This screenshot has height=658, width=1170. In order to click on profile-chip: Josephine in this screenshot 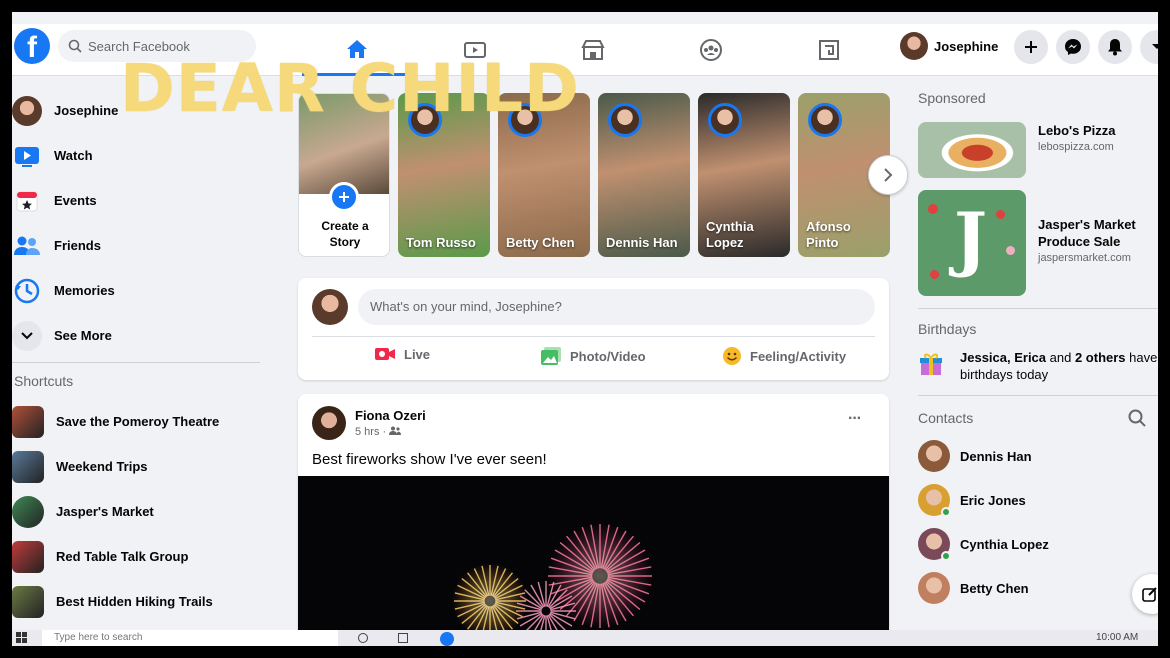, I will do `click(949, 46)`.